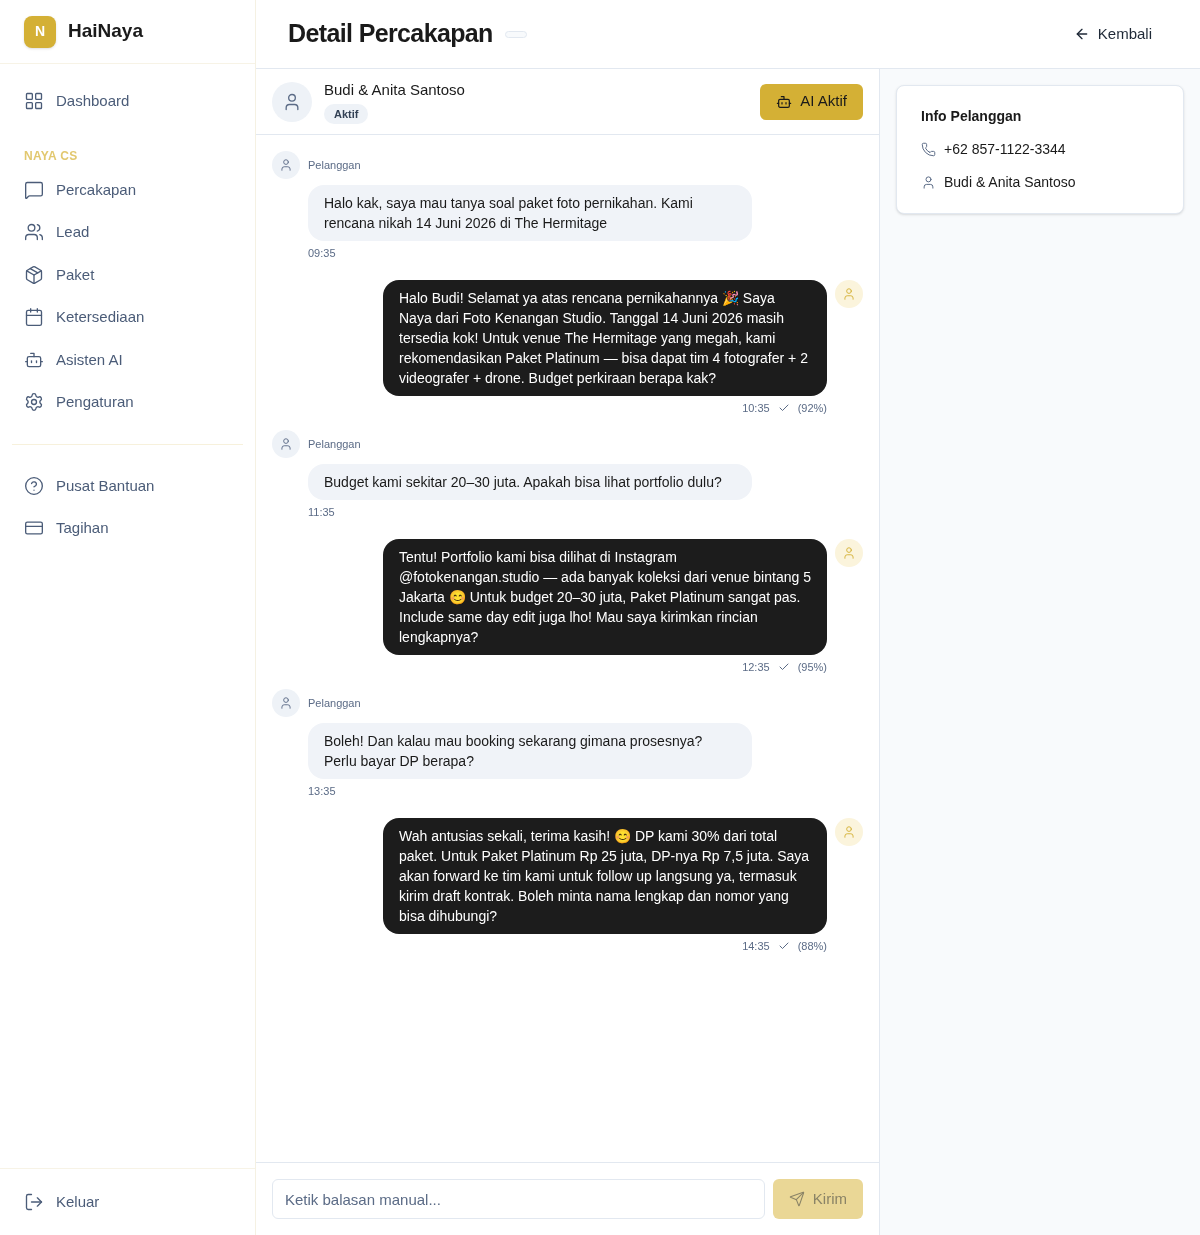 The width and height of the screenshot is (1200, 1235). I want to click on chat-bubble-icon, so click(34, 189).